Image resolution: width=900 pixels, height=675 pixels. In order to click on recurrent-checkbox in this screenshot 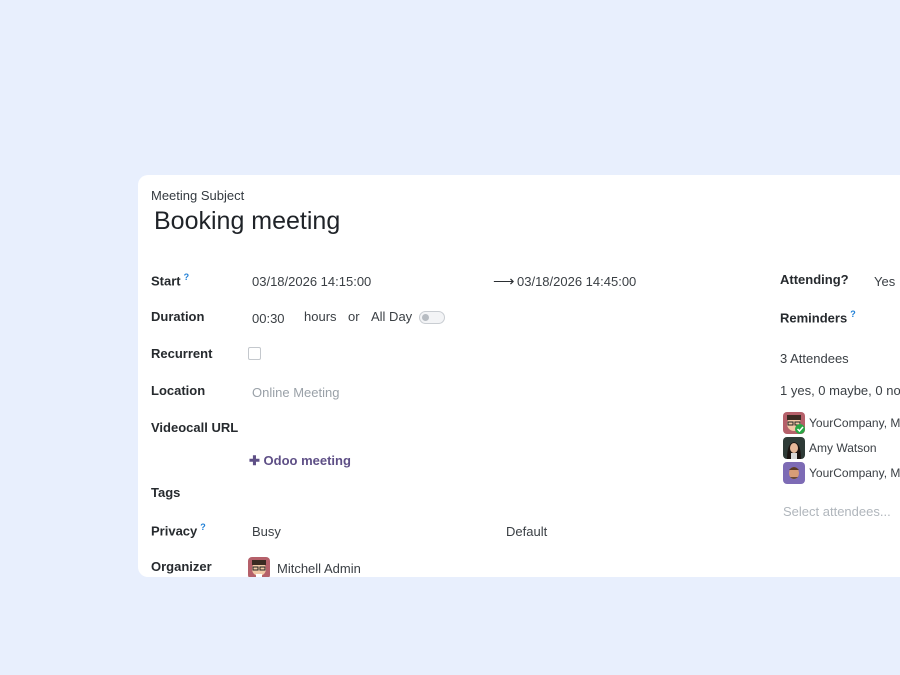, I will do `click(254, 353)`.